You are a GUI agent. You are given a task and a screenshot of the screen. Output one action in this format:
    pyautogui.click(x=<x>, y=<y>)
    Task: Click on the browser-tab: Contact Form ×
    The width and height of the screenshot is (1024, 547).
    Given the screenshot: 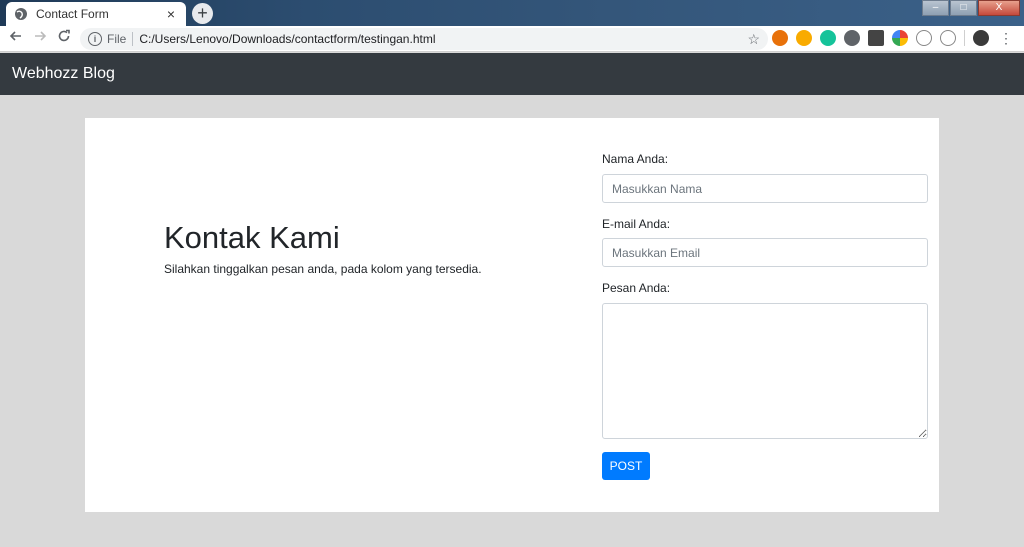 What is the action you would take?
    pyautogui.click(x=96, y=14)
    